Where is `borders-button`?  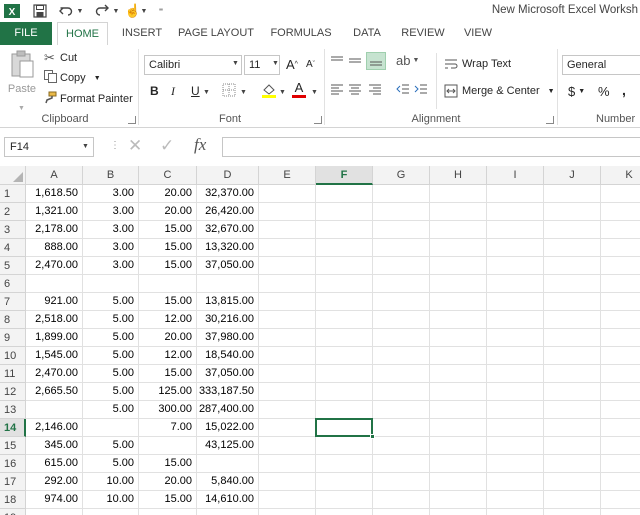 borders-button is located at coordinates (229, 90).